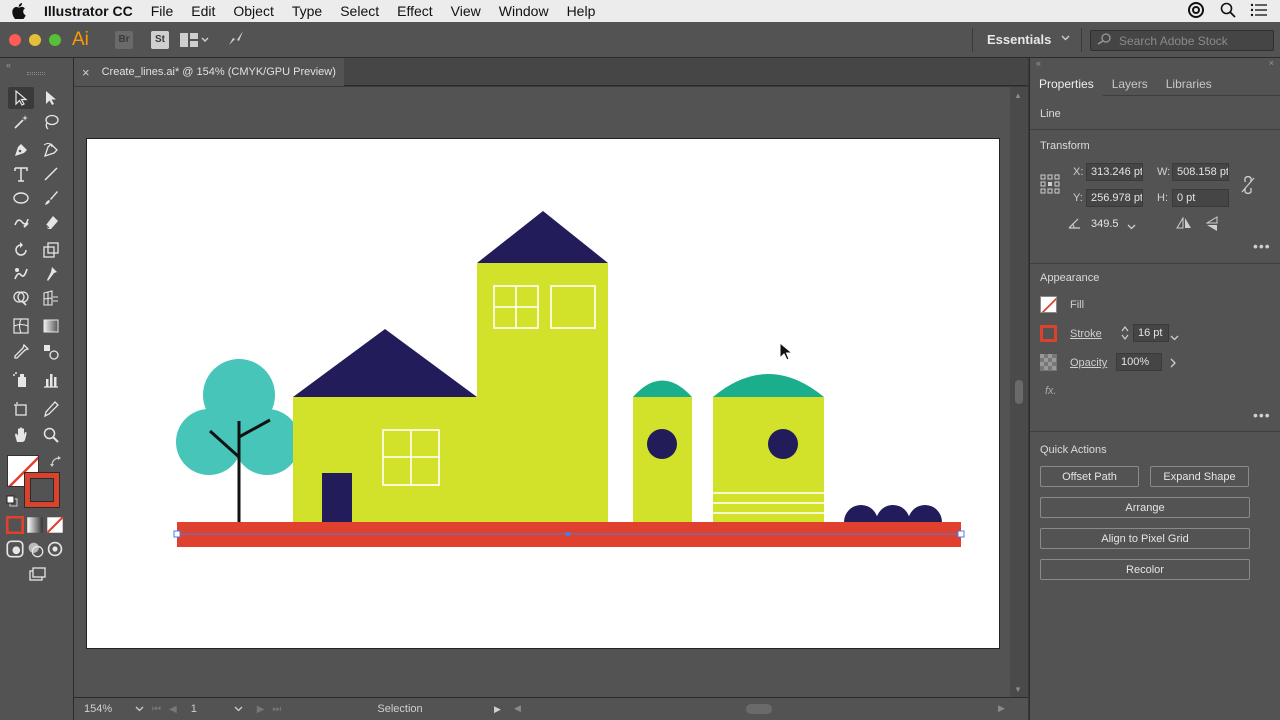 This screenshot has width=1280, height=720. I want to click on shaper-tool, so click(21, 222).